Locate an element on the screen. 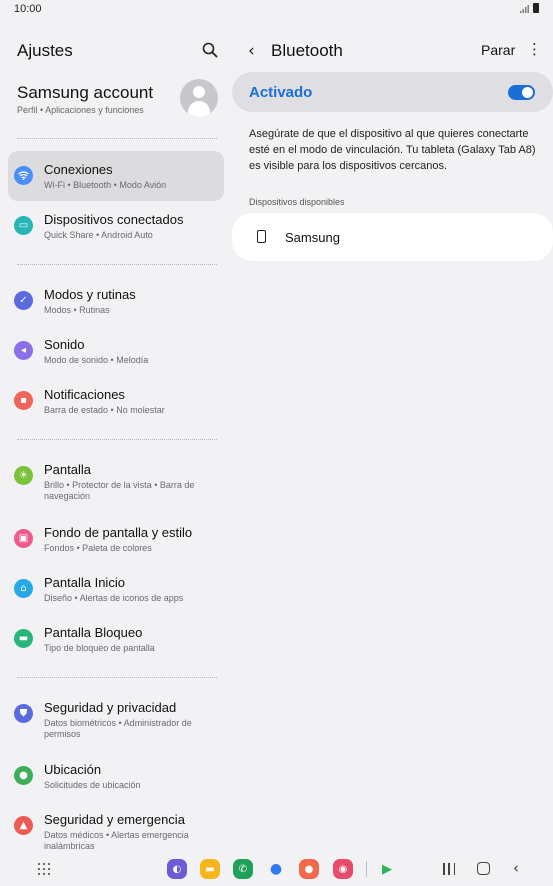 The width and height of the screenshot is (553, 886). pane-title: Bluetooth is located at coordinates (307, 50).